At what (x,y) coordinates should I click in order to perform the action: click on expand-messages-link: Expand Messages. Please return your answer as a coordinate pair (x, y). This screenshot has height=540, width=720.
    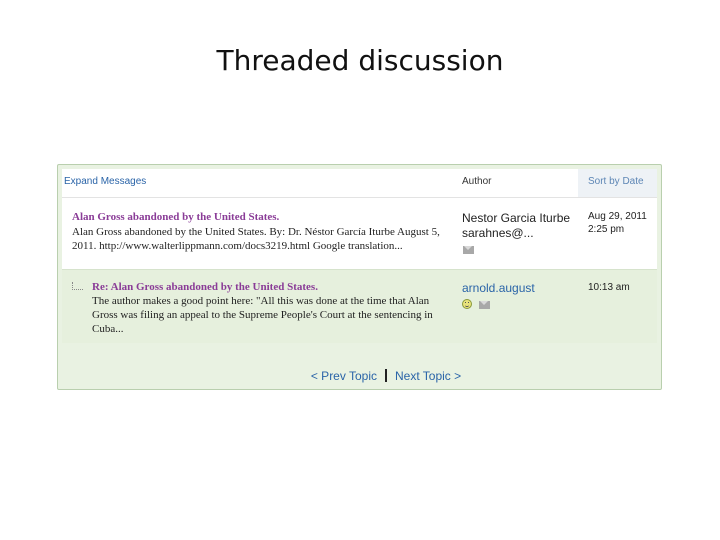
    Looking at the image, I should click on (105, 181).